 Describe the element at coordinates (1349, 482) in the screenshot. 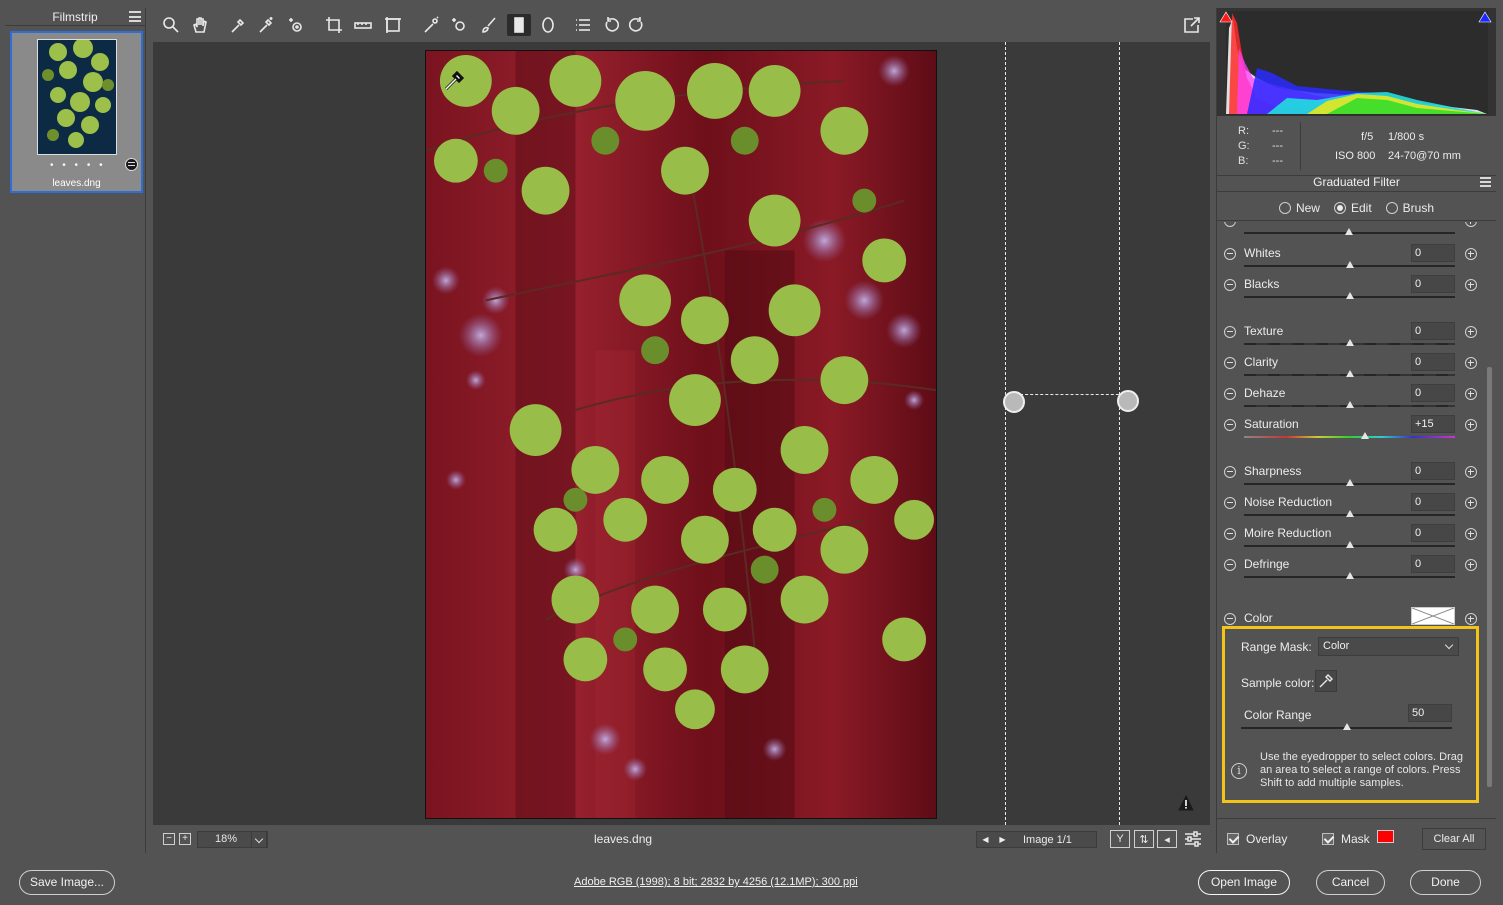

I see `sharpness-slider-thumb` at that location.